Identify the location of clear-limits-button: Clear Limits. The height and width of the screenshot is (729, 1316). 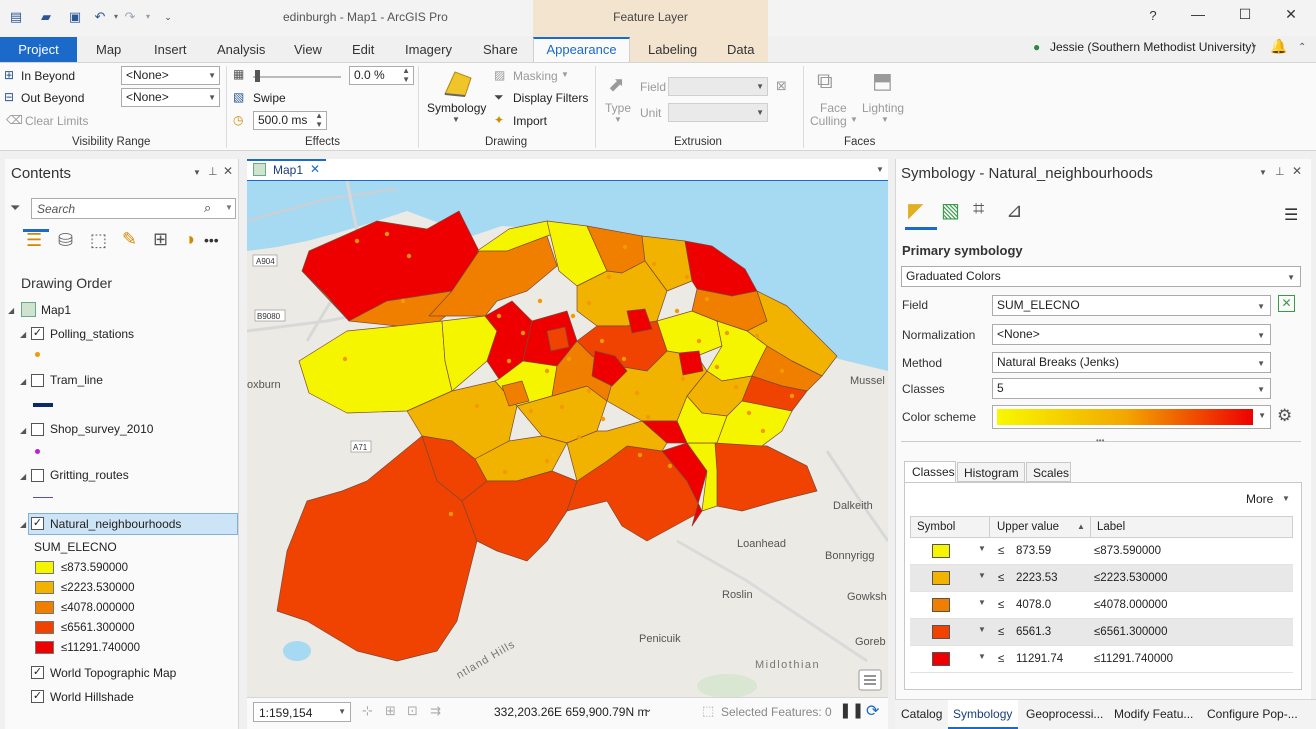
(56, 121).